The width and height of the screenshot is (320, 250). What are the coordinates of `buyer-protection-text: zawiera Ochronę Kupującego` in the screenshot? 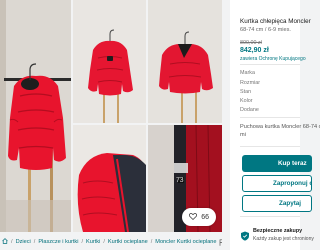 It's located at (273, 59).